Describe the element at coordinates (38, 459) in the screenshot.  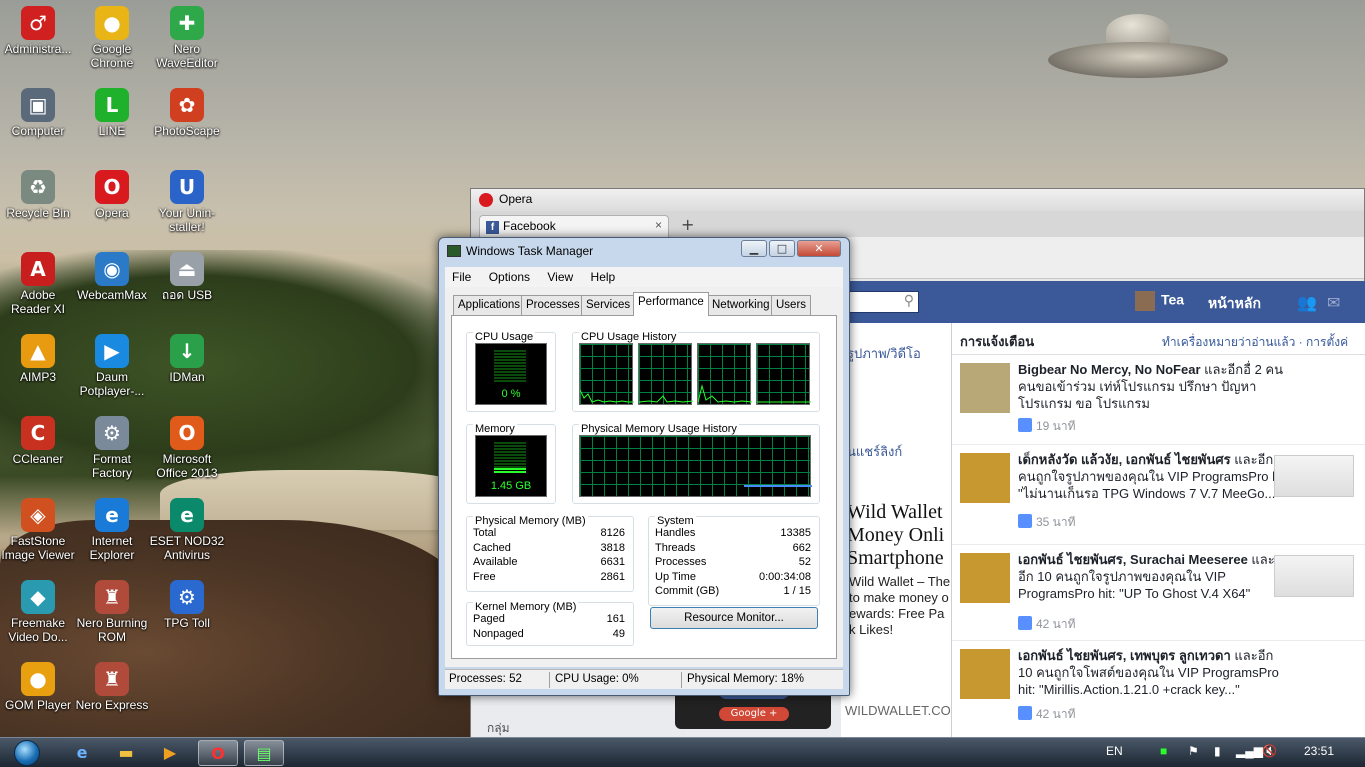
I see `desktop-icon-label: CCleaner` at that location.